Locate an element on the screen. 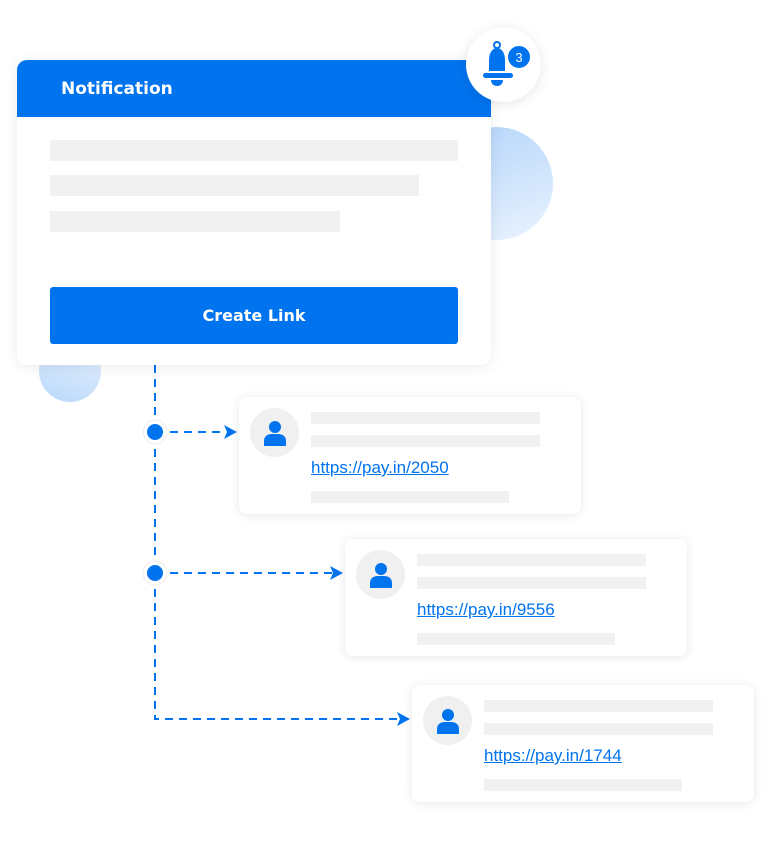 The height and width of the screenshot is (843, 771). notification-title: Notification is located at coordinates (117, 88).